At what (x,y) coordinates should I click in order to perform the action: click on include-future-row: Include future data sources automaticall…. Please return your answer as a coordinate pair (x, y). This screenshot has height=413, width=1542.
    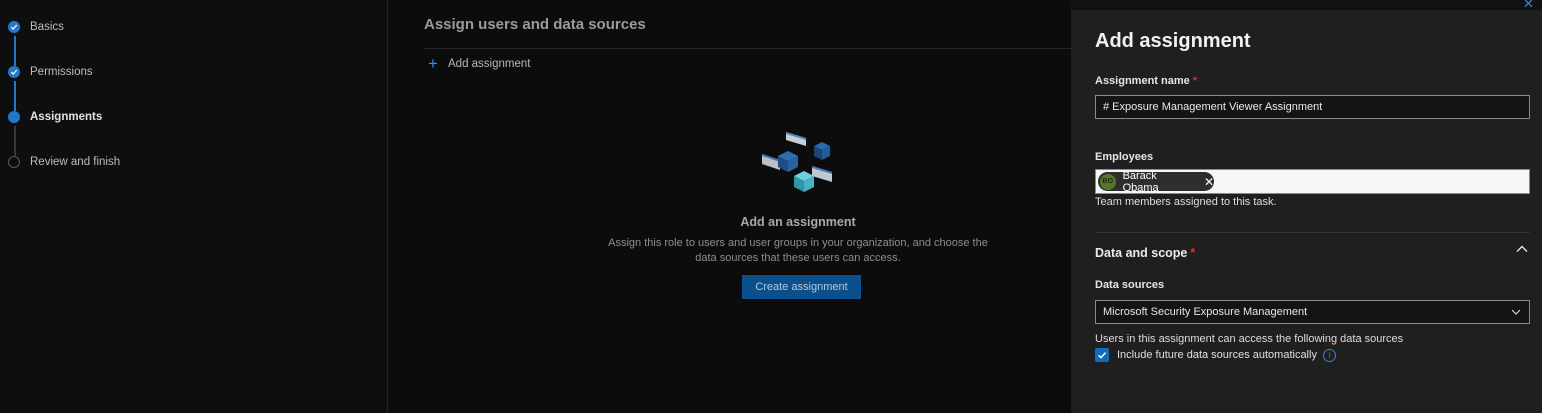
    Looking at the image, I should click on (1215, 355).